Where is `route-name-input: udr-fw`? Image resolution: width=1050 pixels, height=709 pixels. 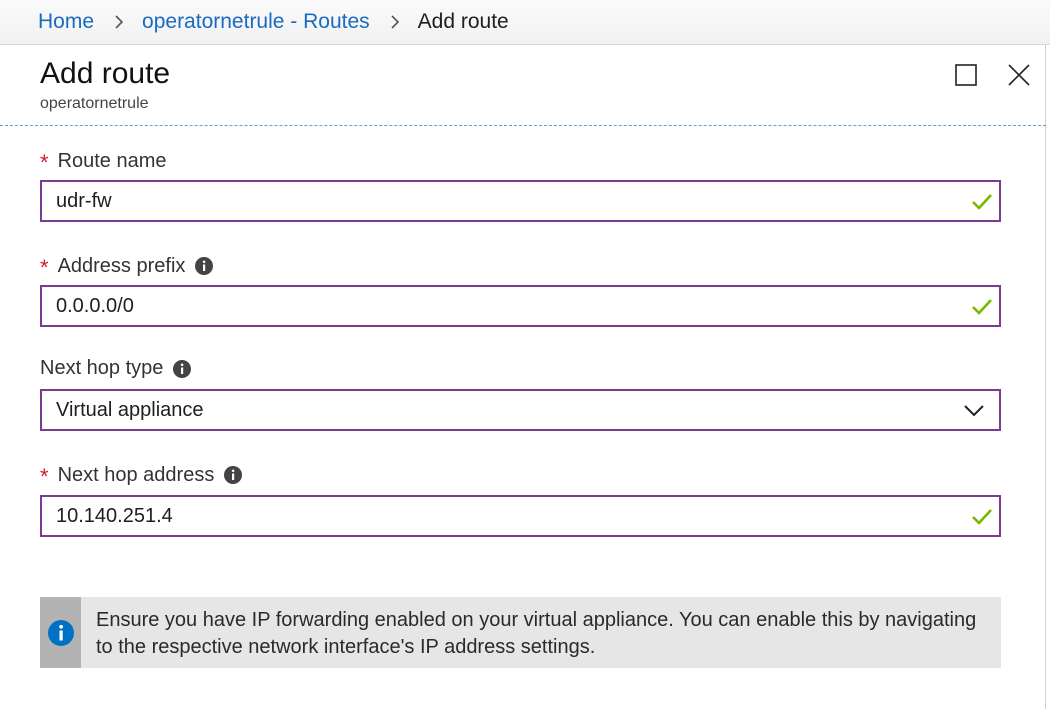 route-name-input: udr-fw is located at coordinates (520, 201).